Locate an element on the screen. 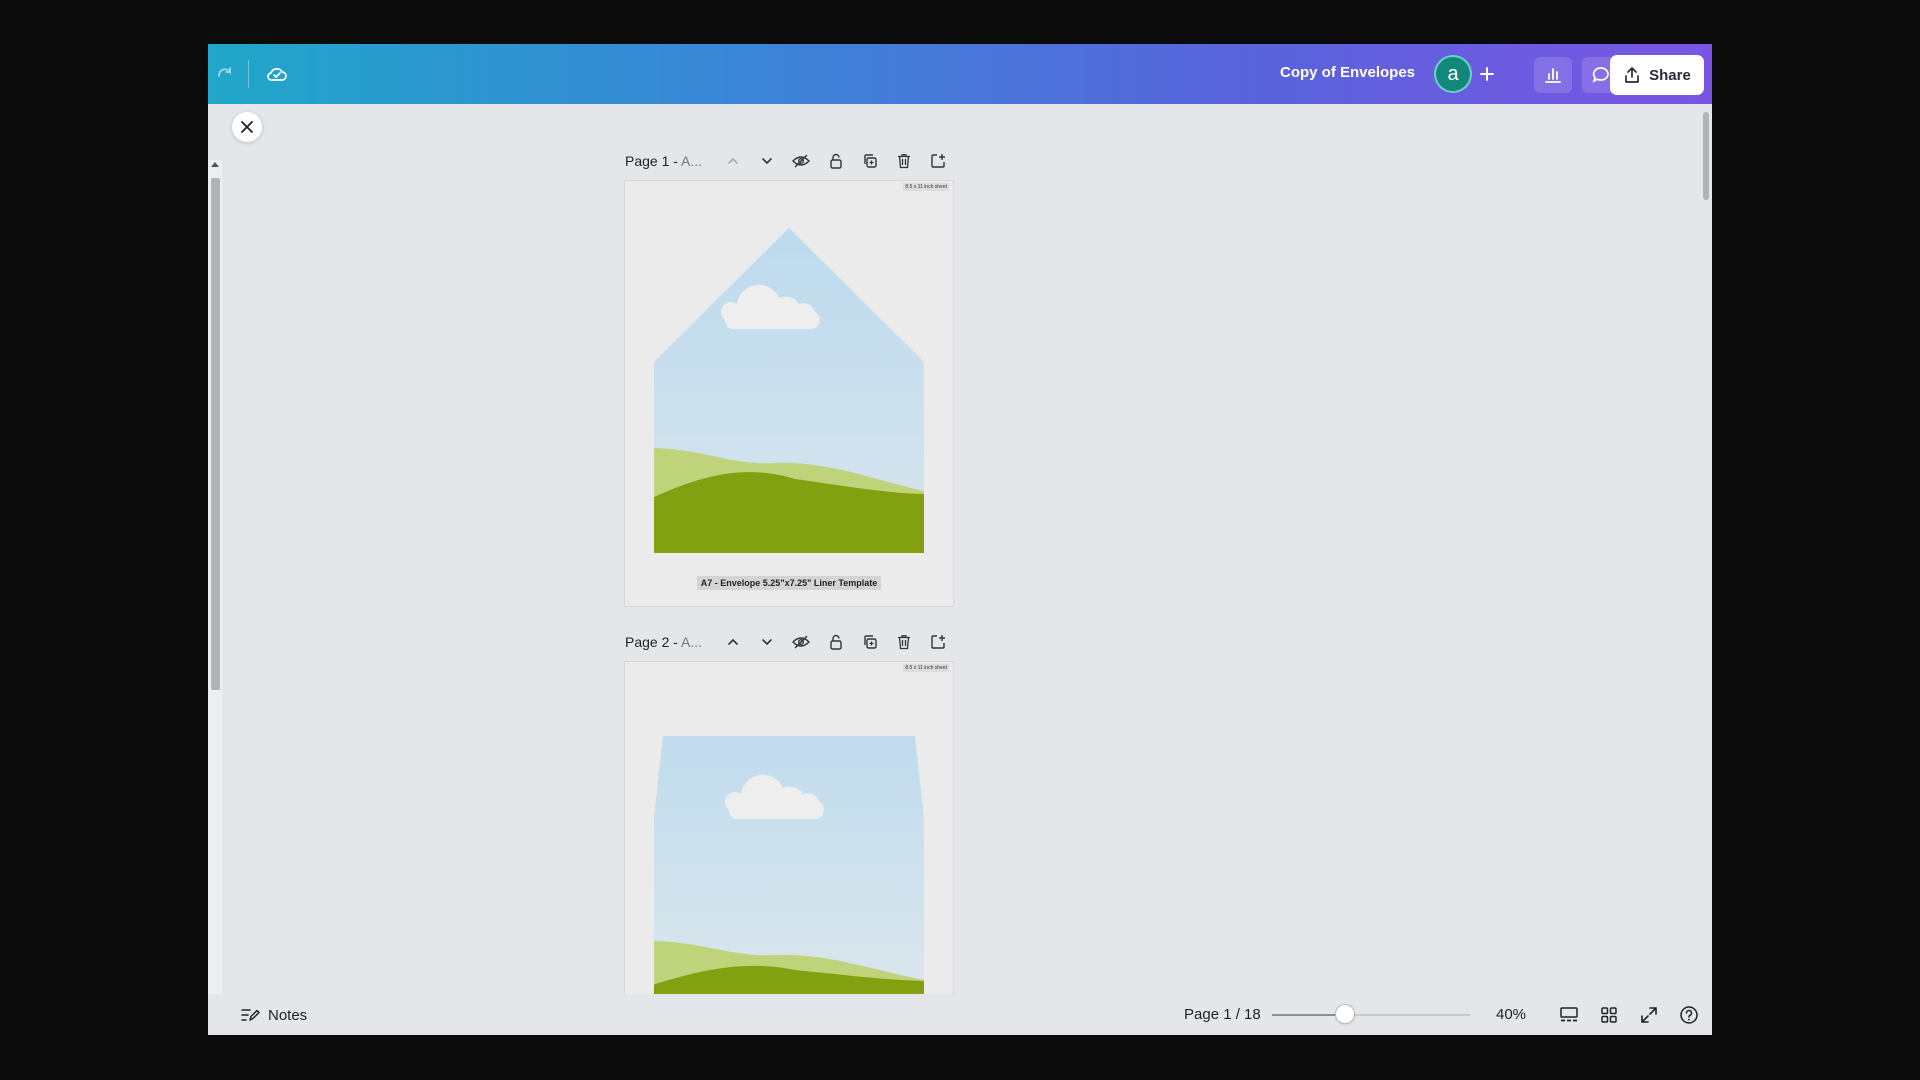  top-bar: Copy of Envelopes a Share is located at coordinates (960, 74).